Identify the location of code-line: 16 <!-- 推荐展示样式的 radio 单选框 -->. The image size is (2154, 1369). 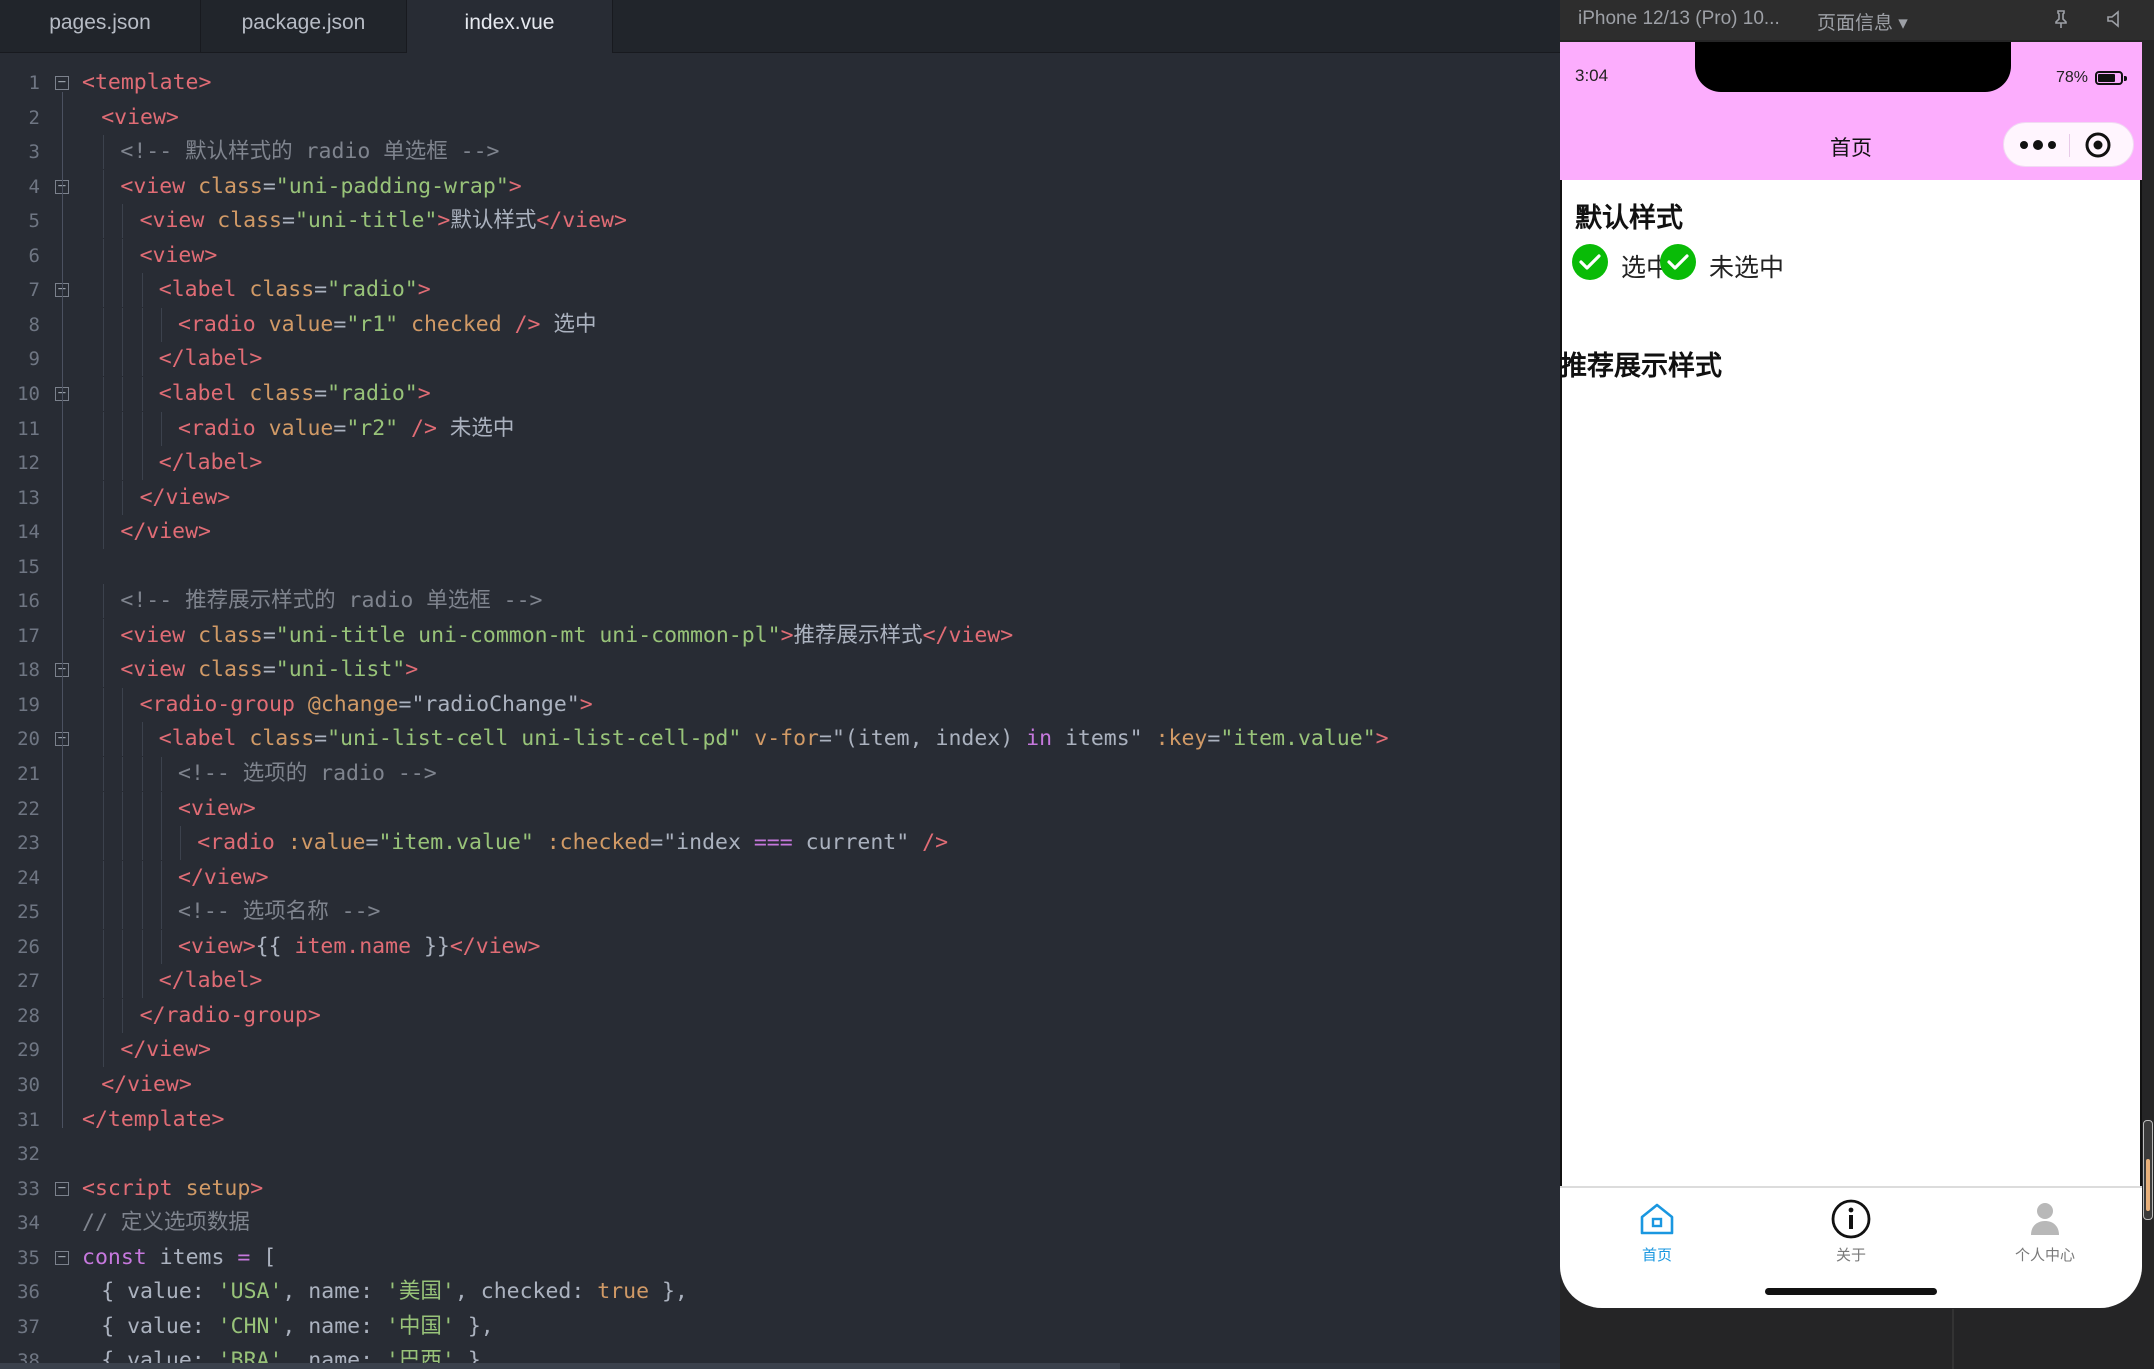
(780, 601).